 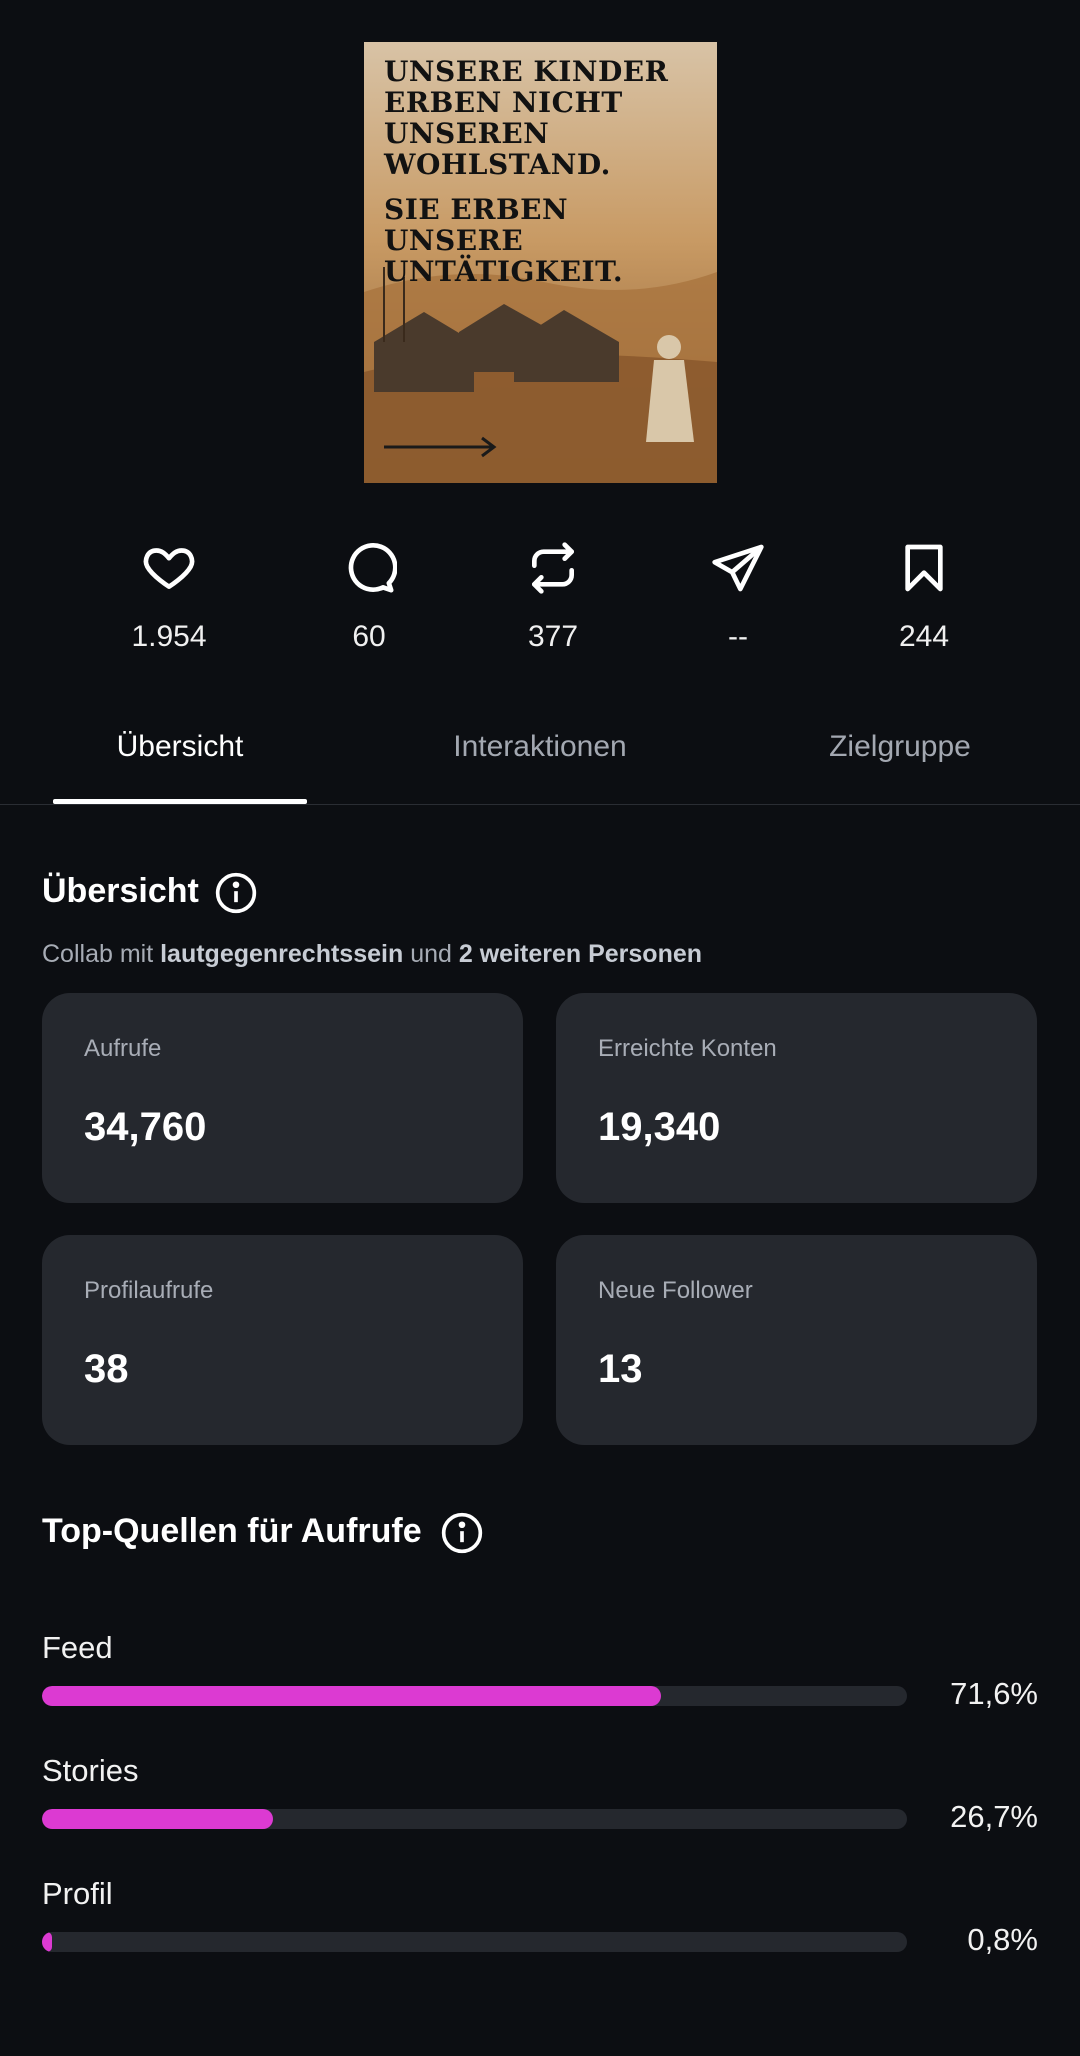 What do you see at coordinates (540, 747) in the screenshot?
I see `tab-interactions: Interaktionen` at bounding box center [540, 747].